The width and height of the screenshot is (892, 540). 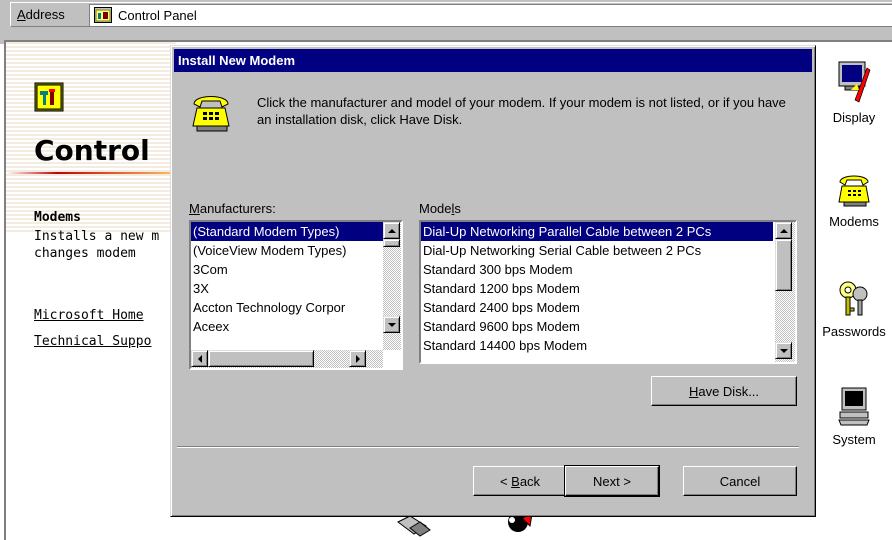 I want to click on title-divider, so click(x=91, y=173).